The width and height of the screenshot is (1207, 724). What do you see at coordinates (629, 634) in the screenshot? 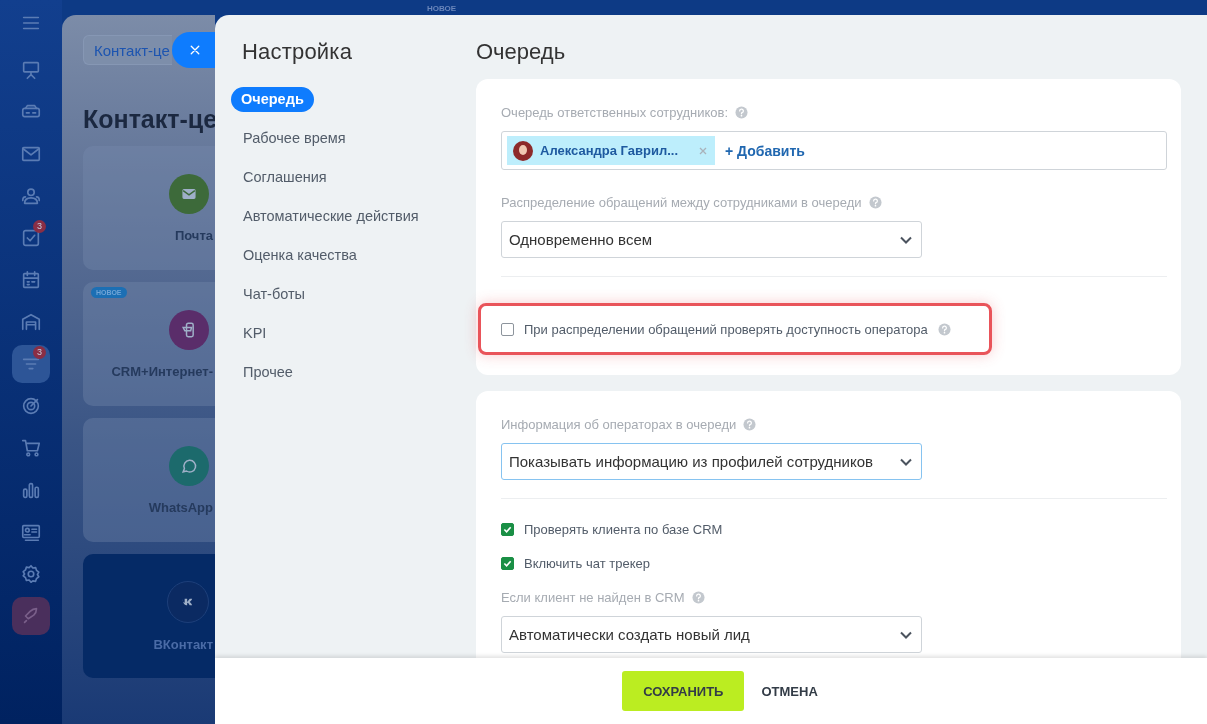
I see `select-value: Автоматически создать новый лид` at bounding box center [629, 634].